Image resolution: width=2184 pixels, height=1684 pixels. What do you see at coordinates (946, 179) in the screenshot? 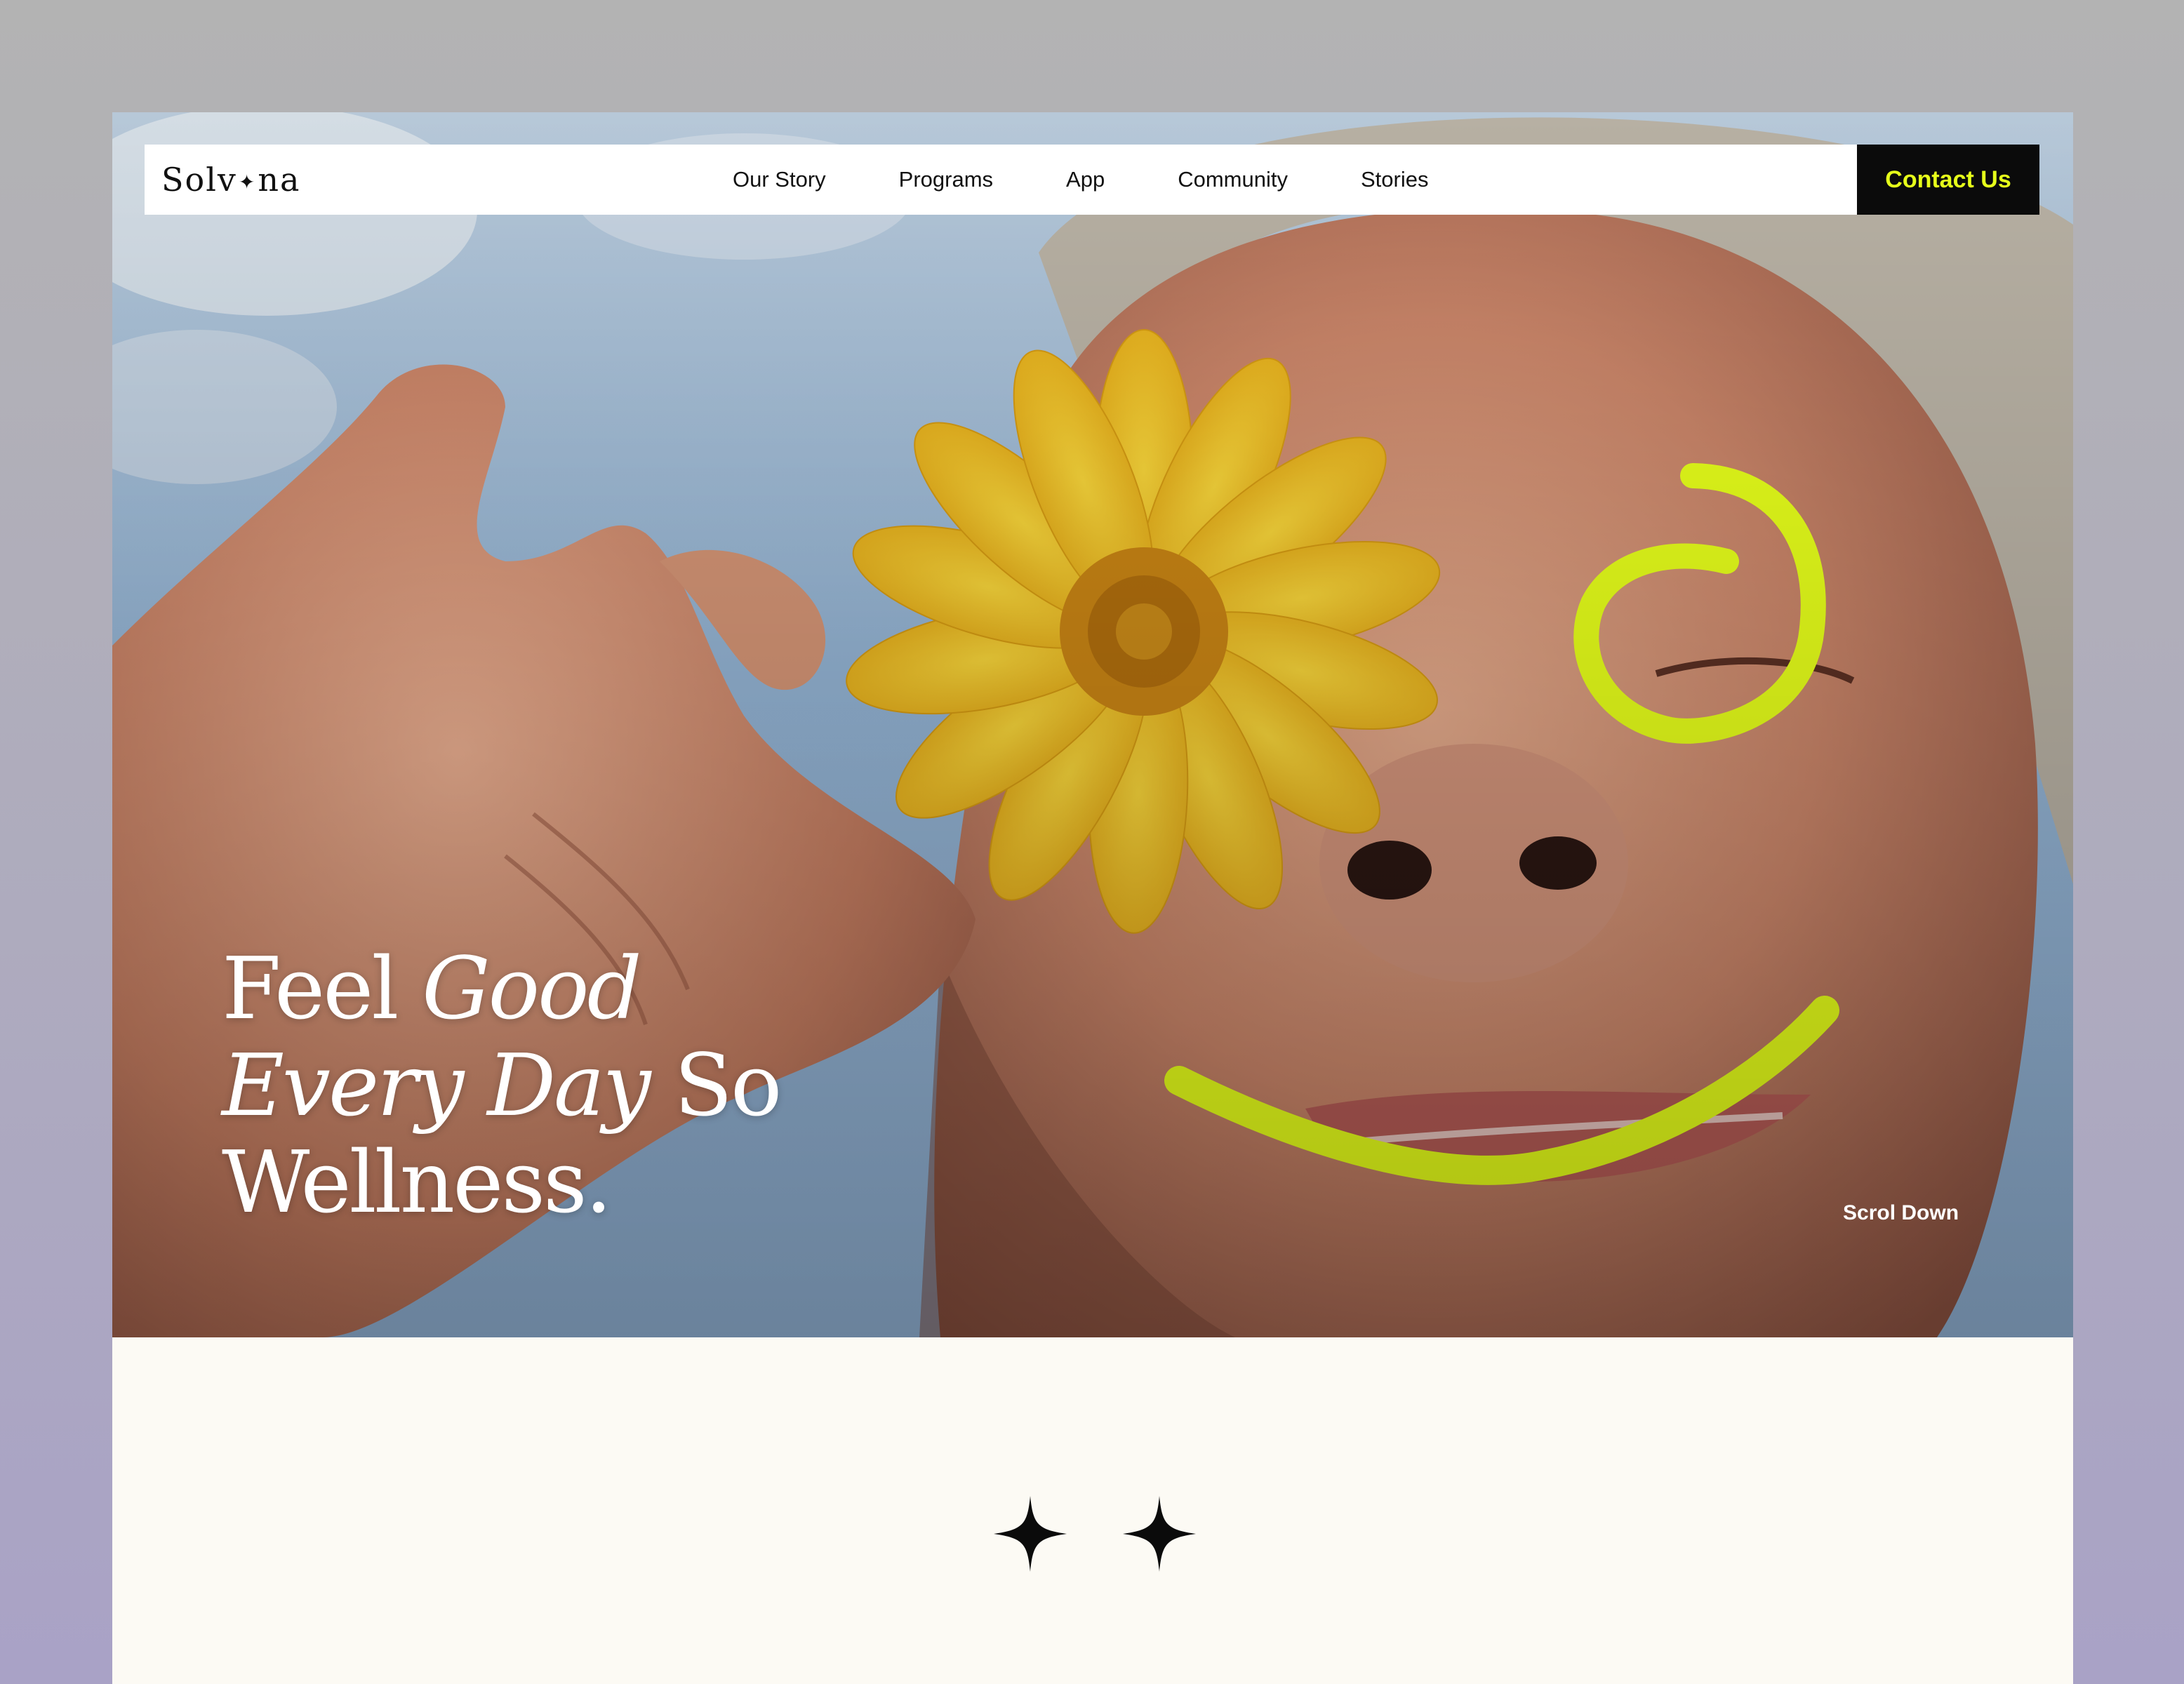
I see `nav-item-programs: Programs` at bounding box center [946, 179].